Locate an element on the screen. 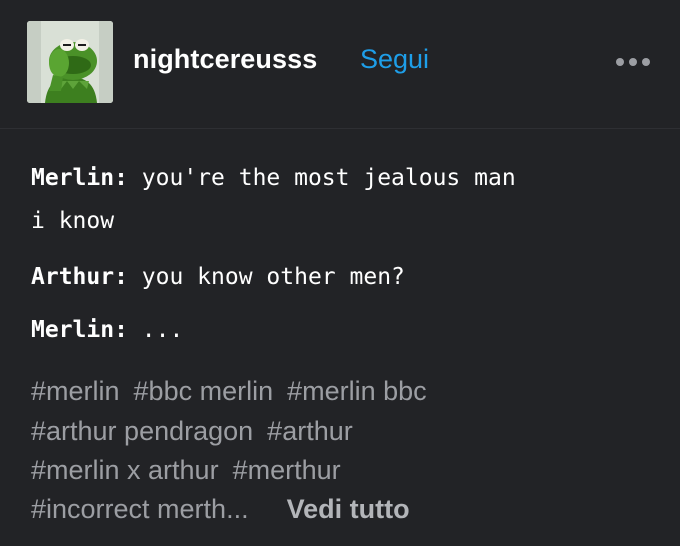 The image size is (680, 546). tag-row: #merlin x arthur #merthur is located at coordinates (193, 470).